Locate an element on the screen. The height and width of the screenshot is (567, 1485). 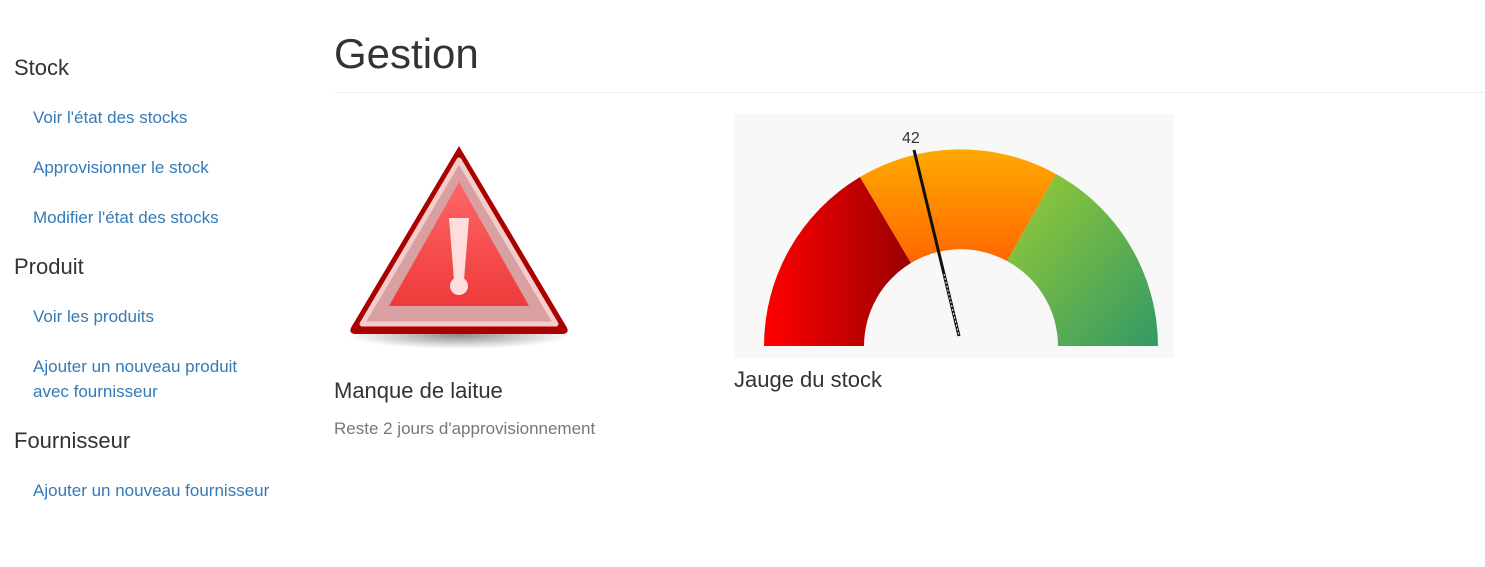
warning-card-text: Reste 2 jours d'approvisionnement is located at coordinates (465, 428).